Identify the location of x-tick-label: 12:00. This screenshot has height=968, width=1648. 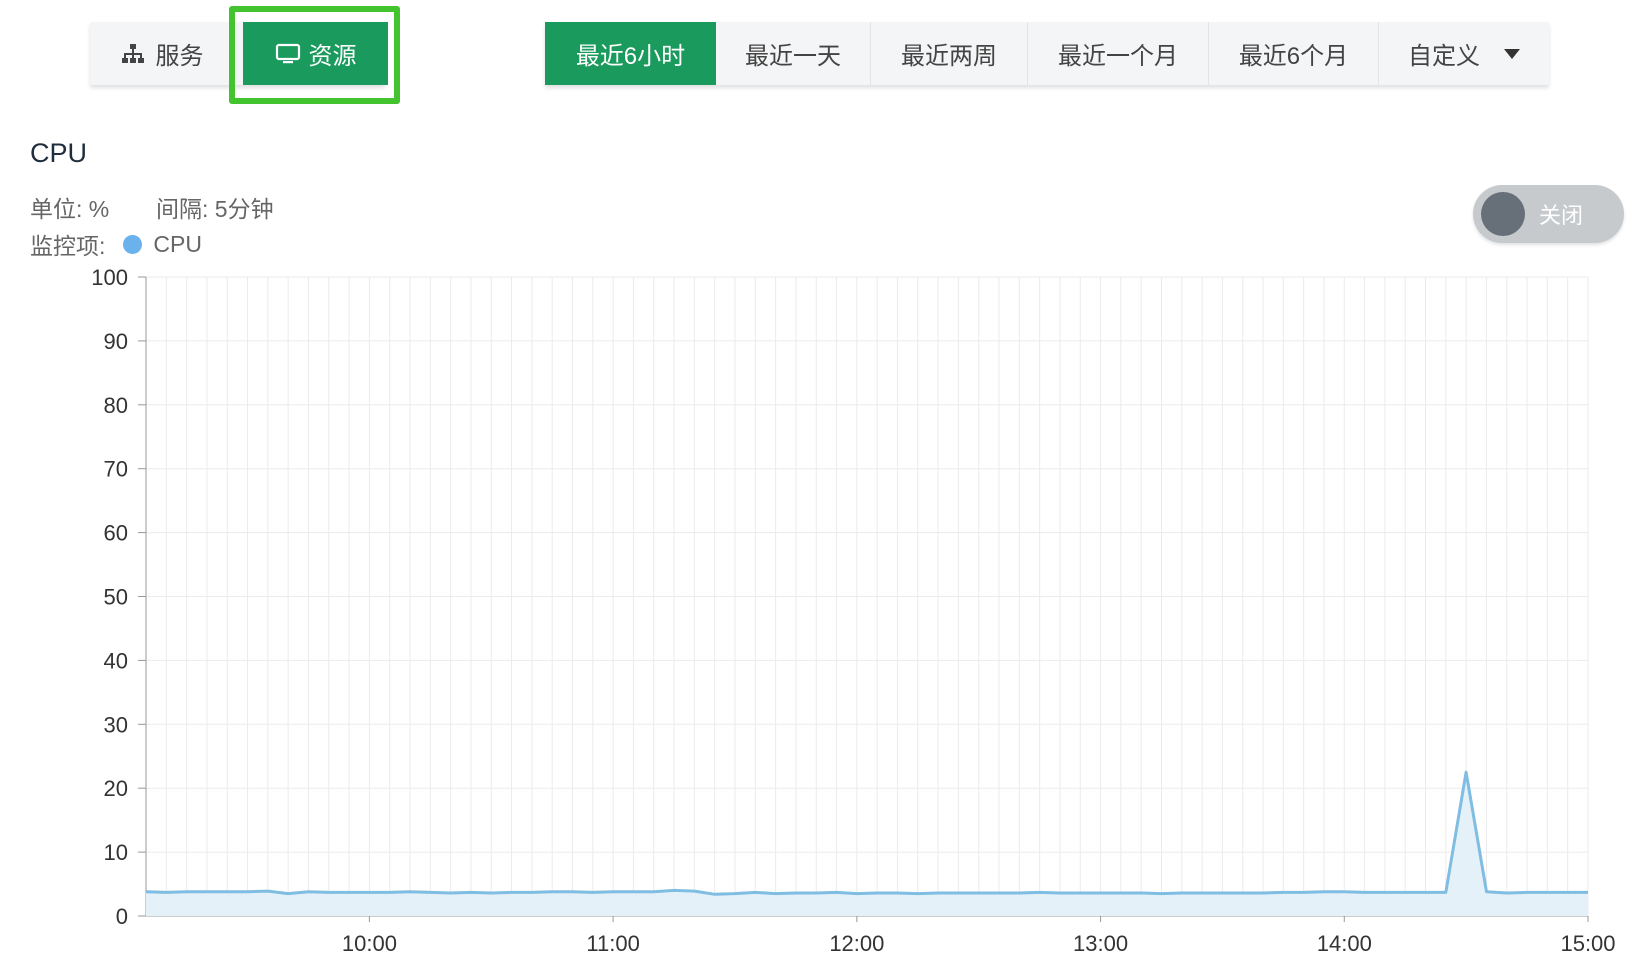
(856, 943).